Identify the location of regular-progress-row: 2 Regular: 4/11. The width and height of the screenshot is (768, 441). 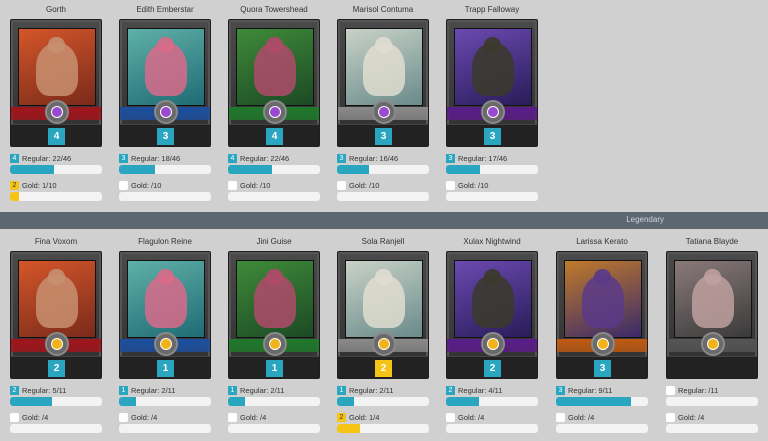
(492, 390).